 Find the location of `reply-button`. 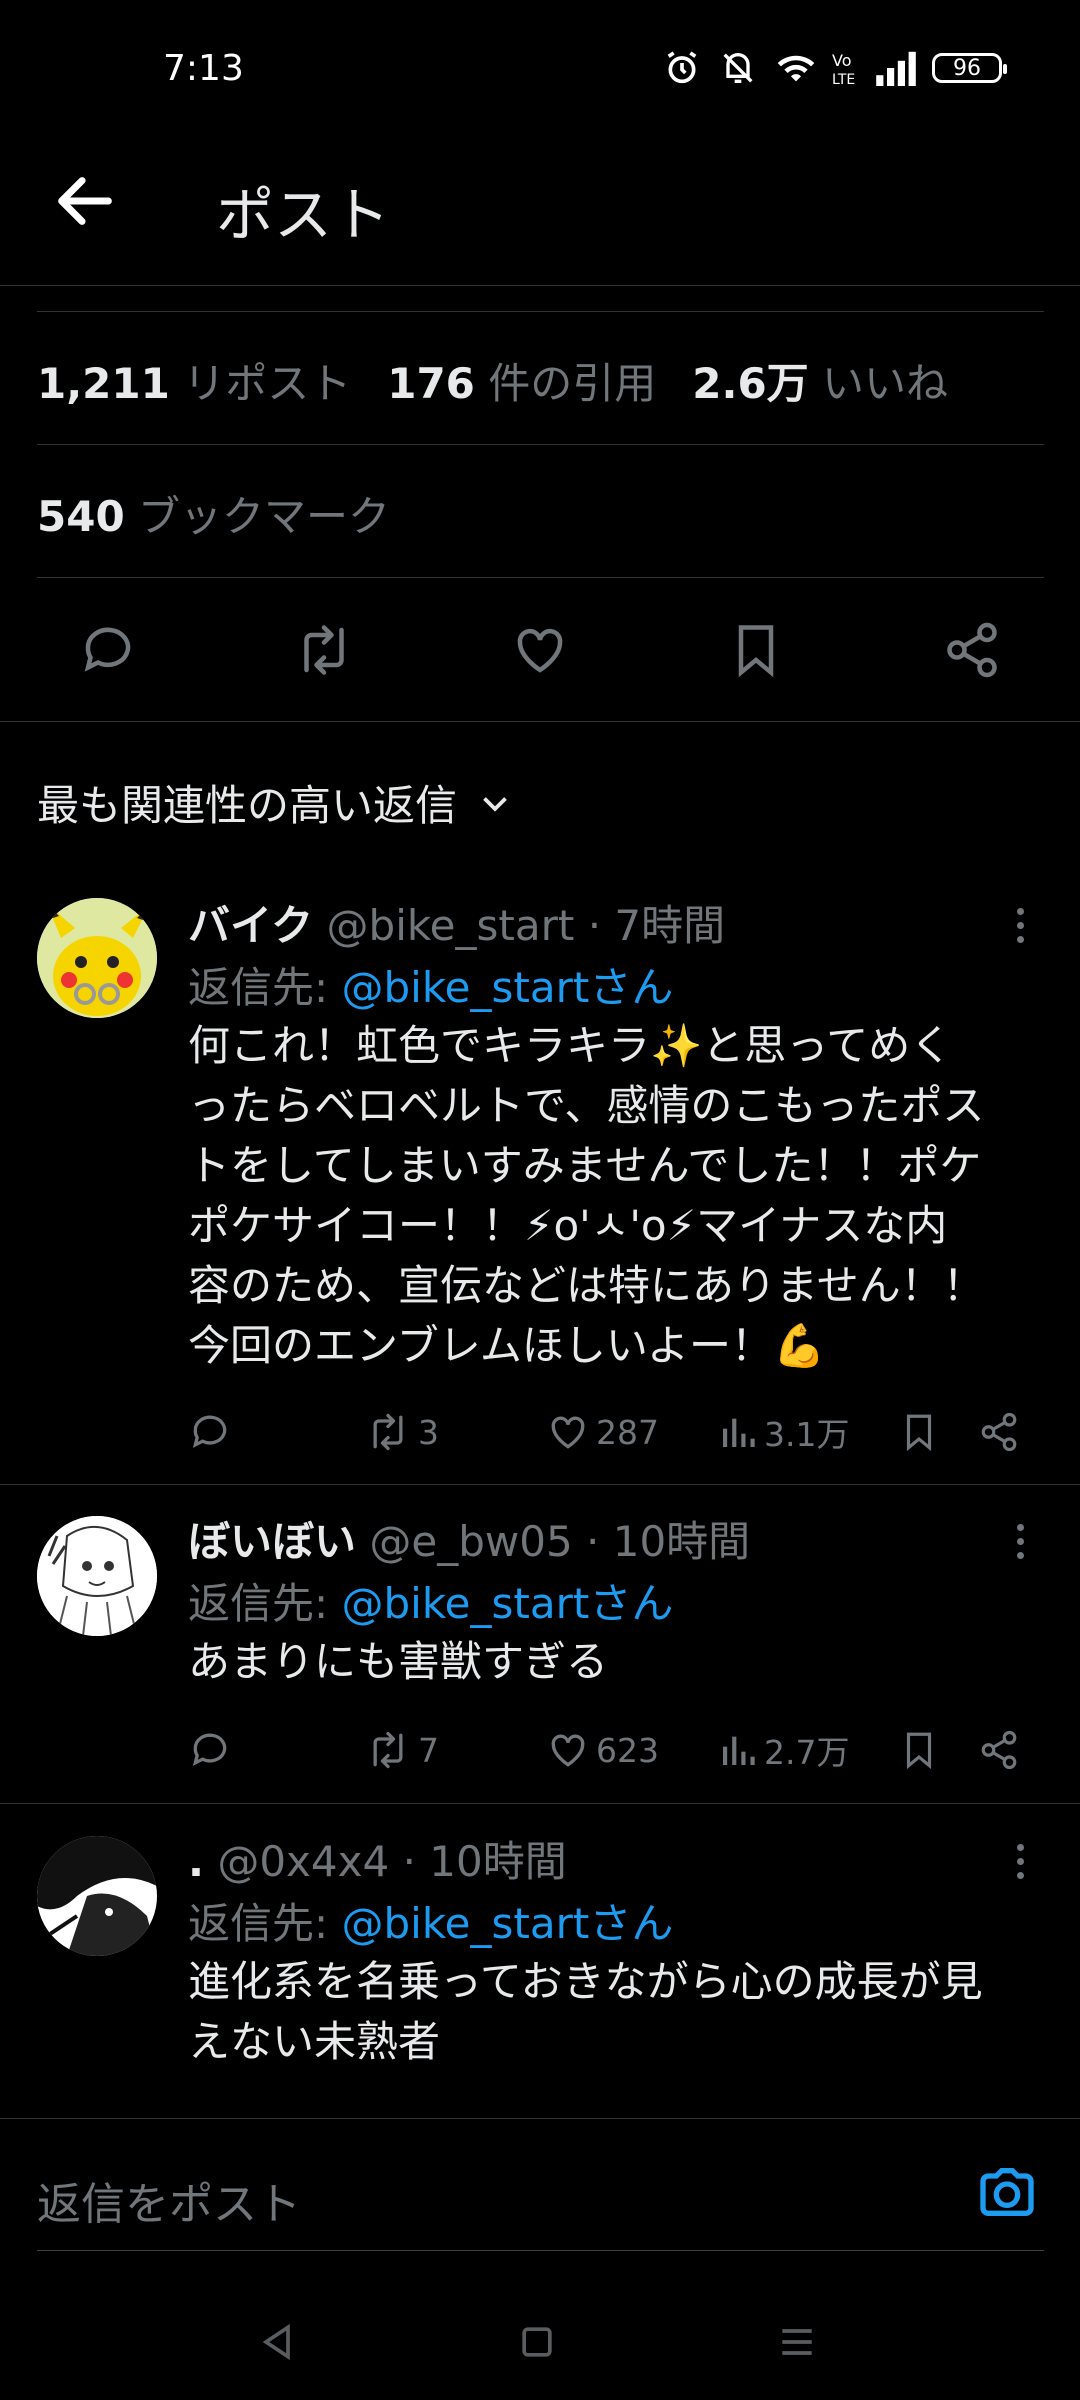

reply-button is located at coordinates (108, 650).